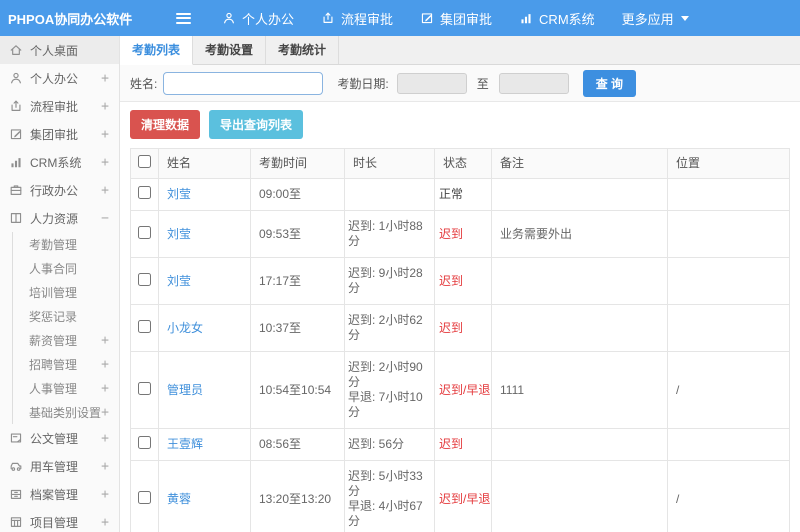 Image resolution: width=800 pixels, height=532 pixels. I want to click on cell-duration: 迟到: 2小时90分 早退: 7小时10分, so click(389, 390).